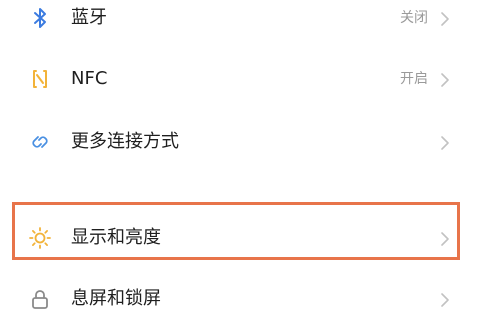  I want to click on nfc-setting-row: NFC 开启, so click(240, 79).